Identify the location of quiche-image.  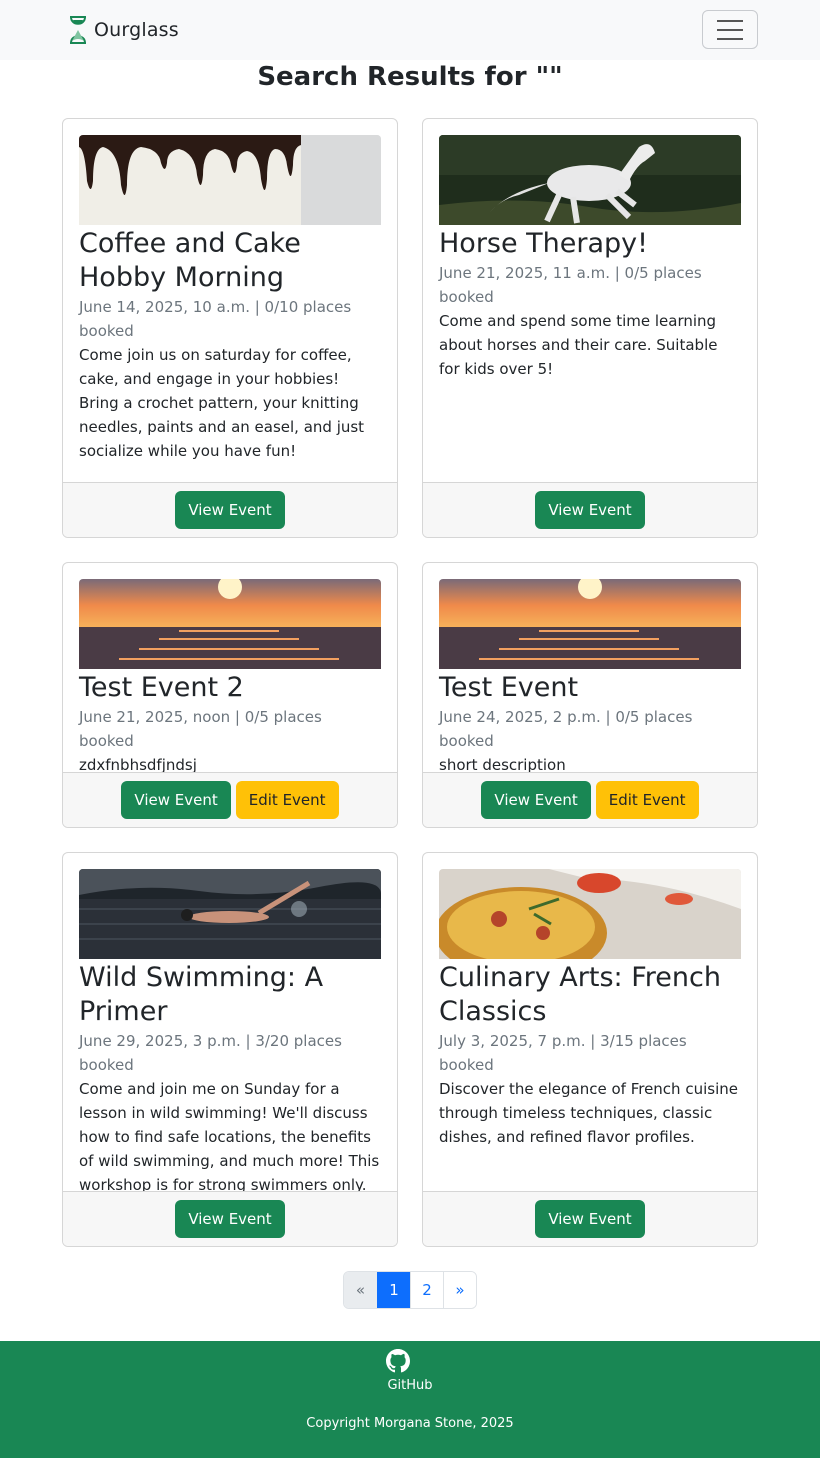
(590, 914).